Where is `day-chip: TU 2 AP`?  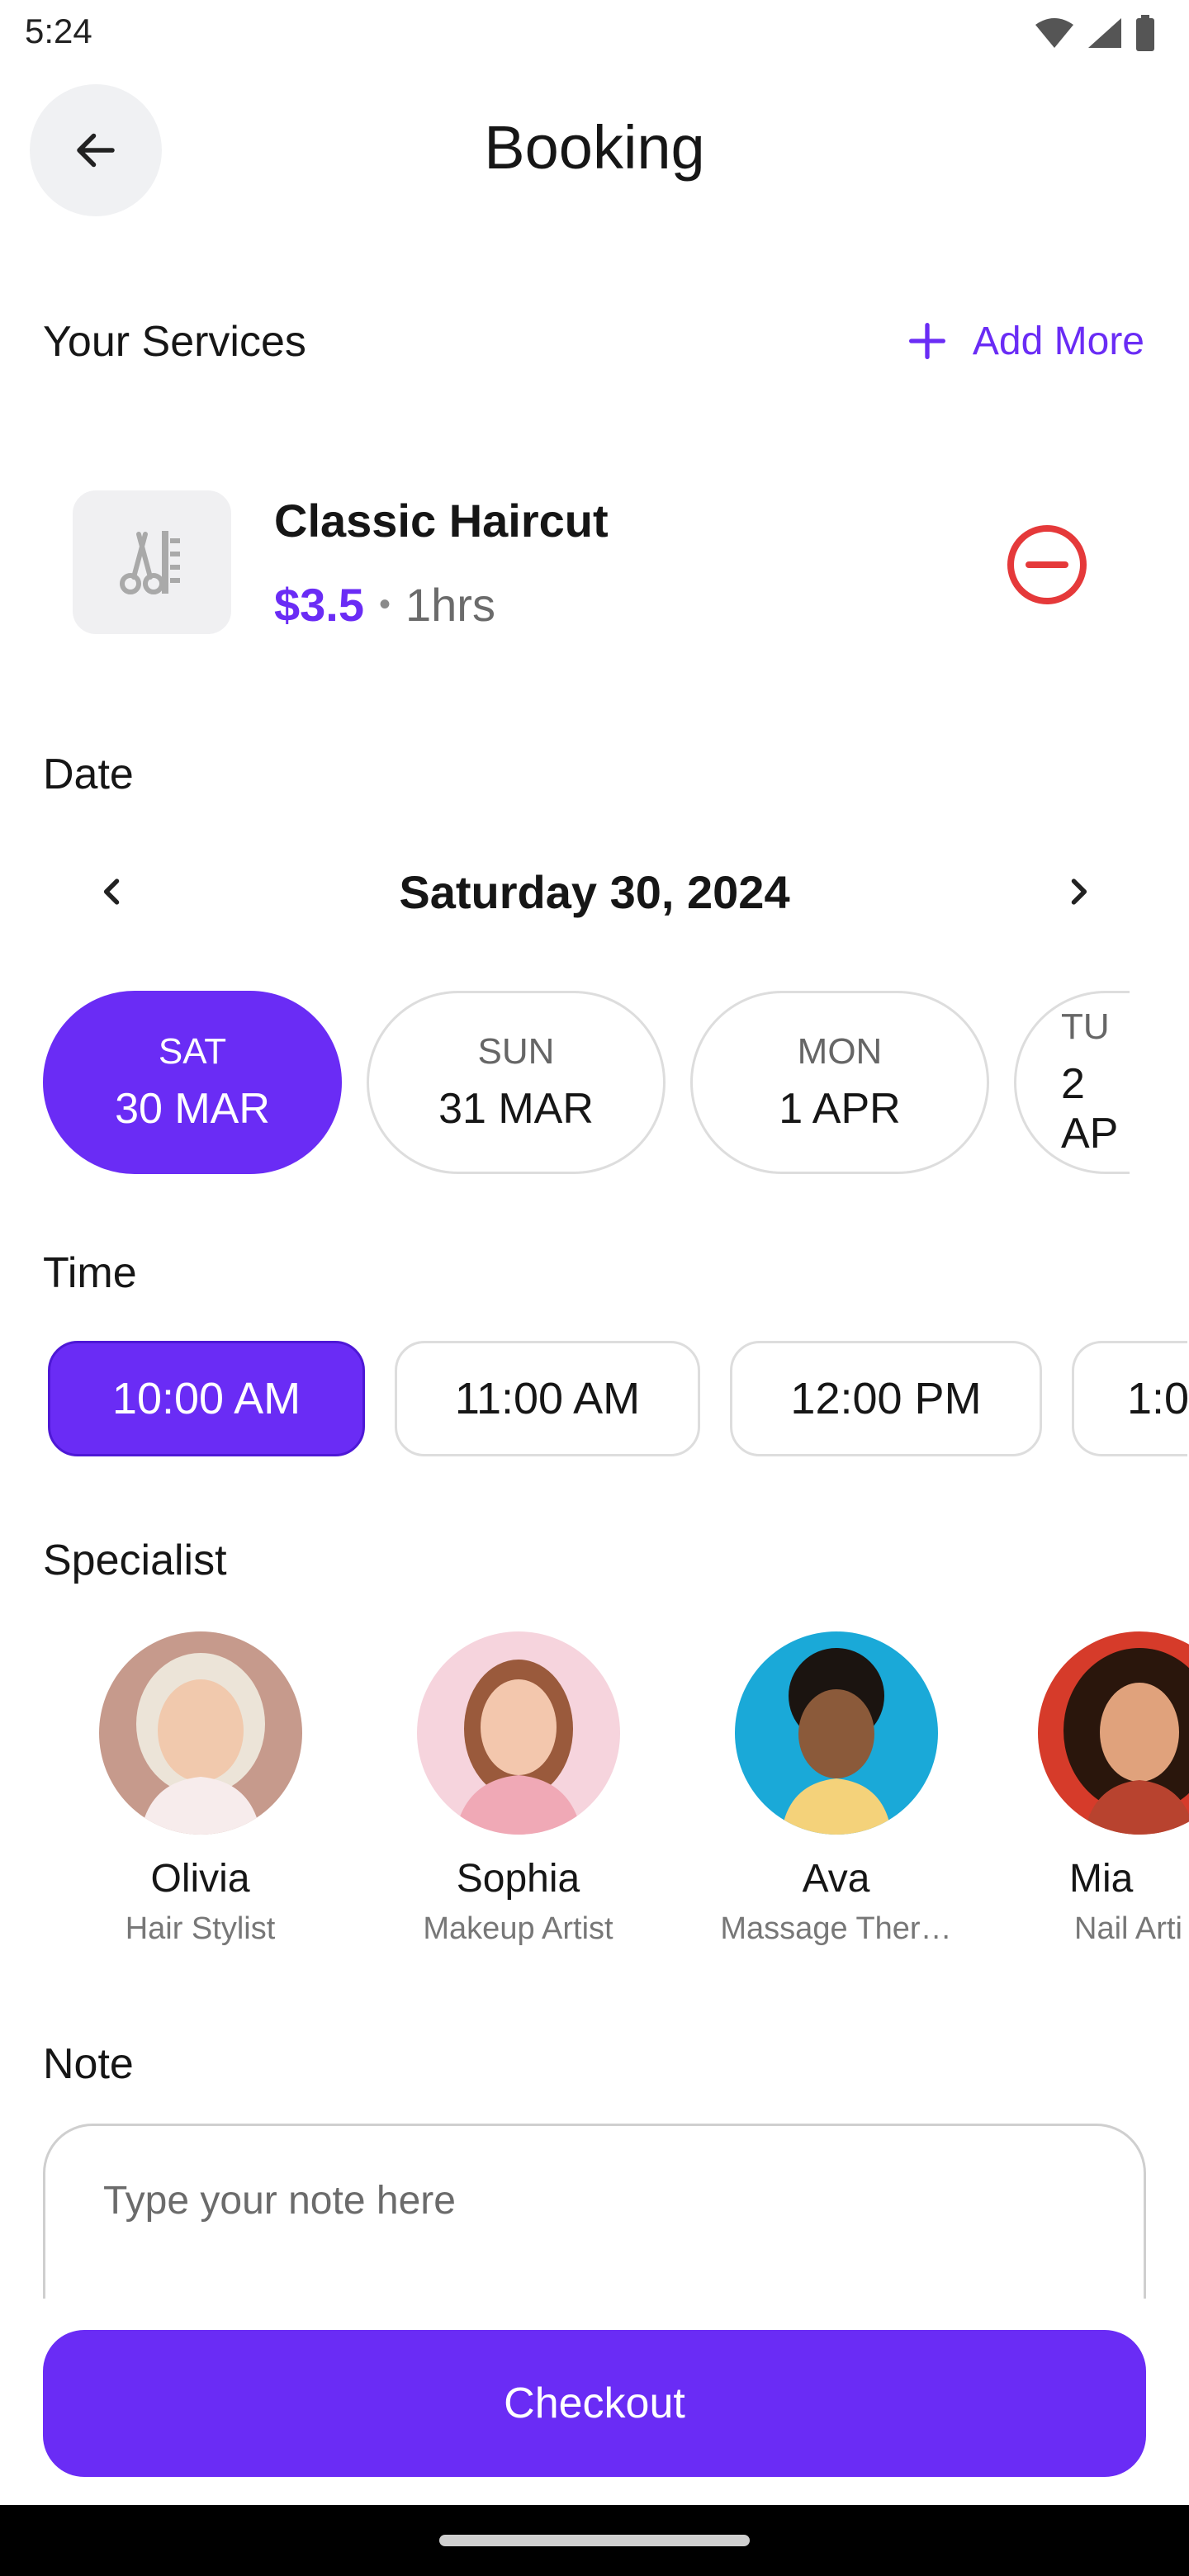
day-chip: TU 2 AP is located at coordinates (1072, 1082).